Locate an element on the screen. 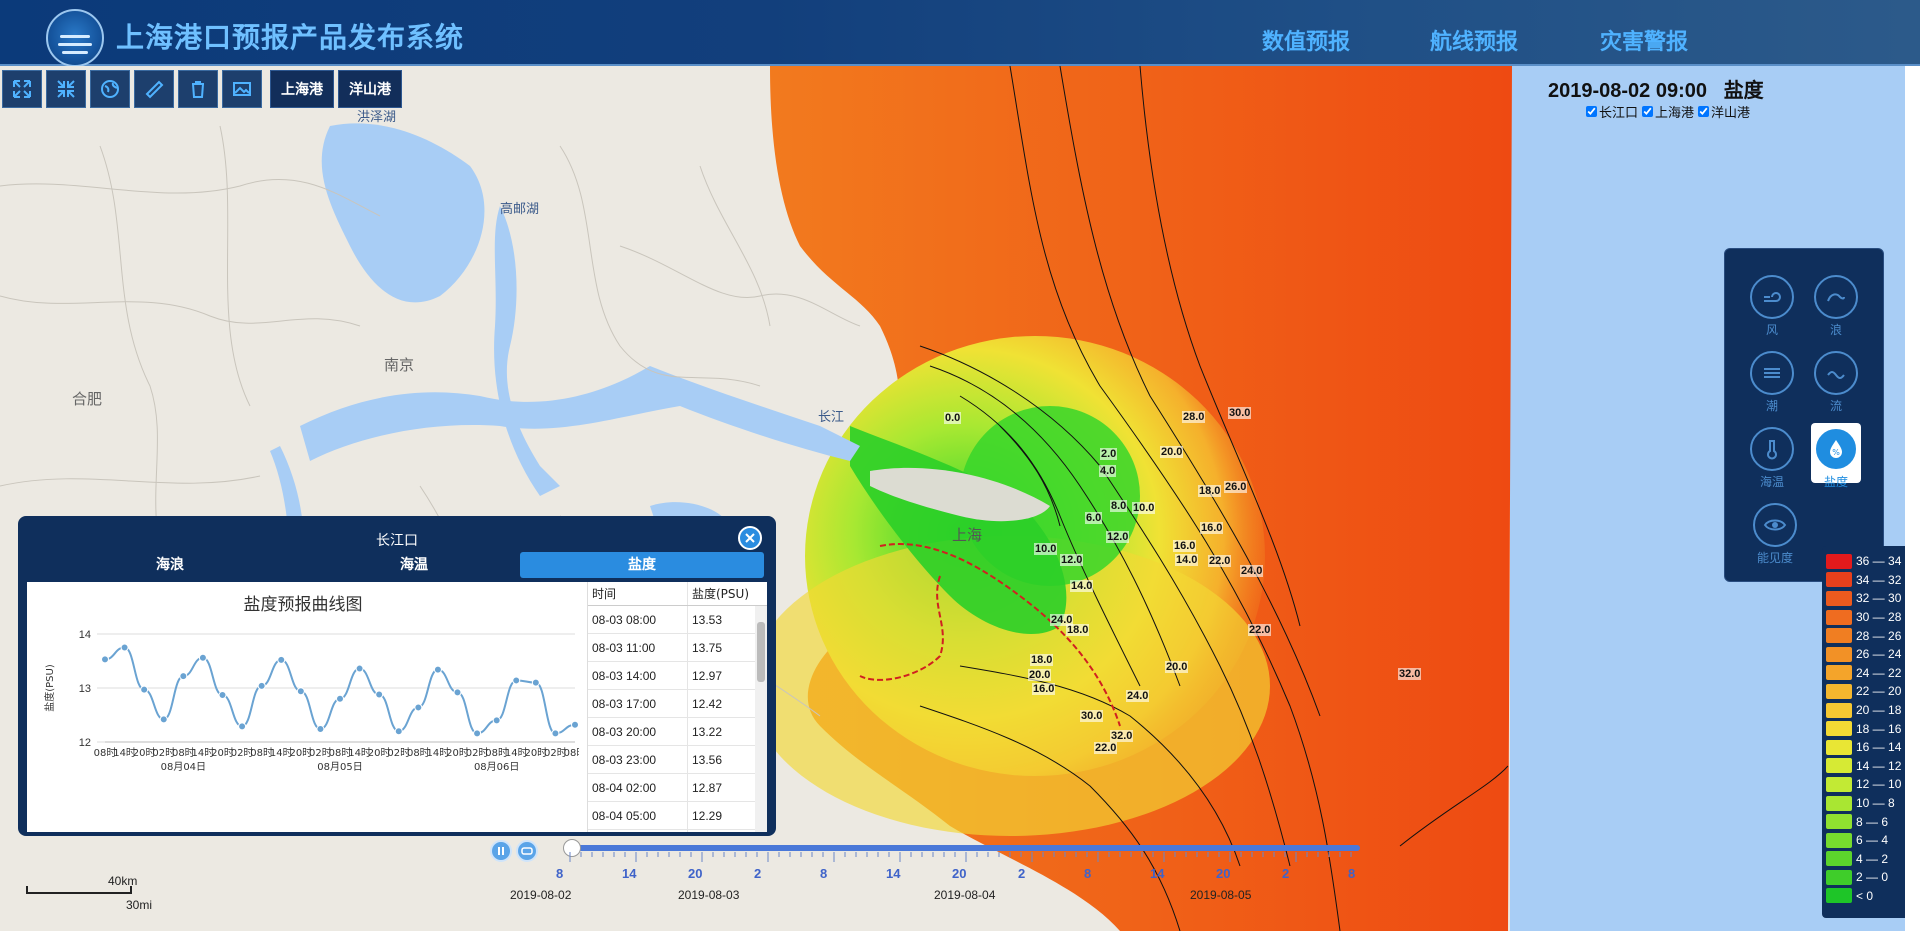  legend-label: 6 — 4 is located at coordinates (1872, 840).